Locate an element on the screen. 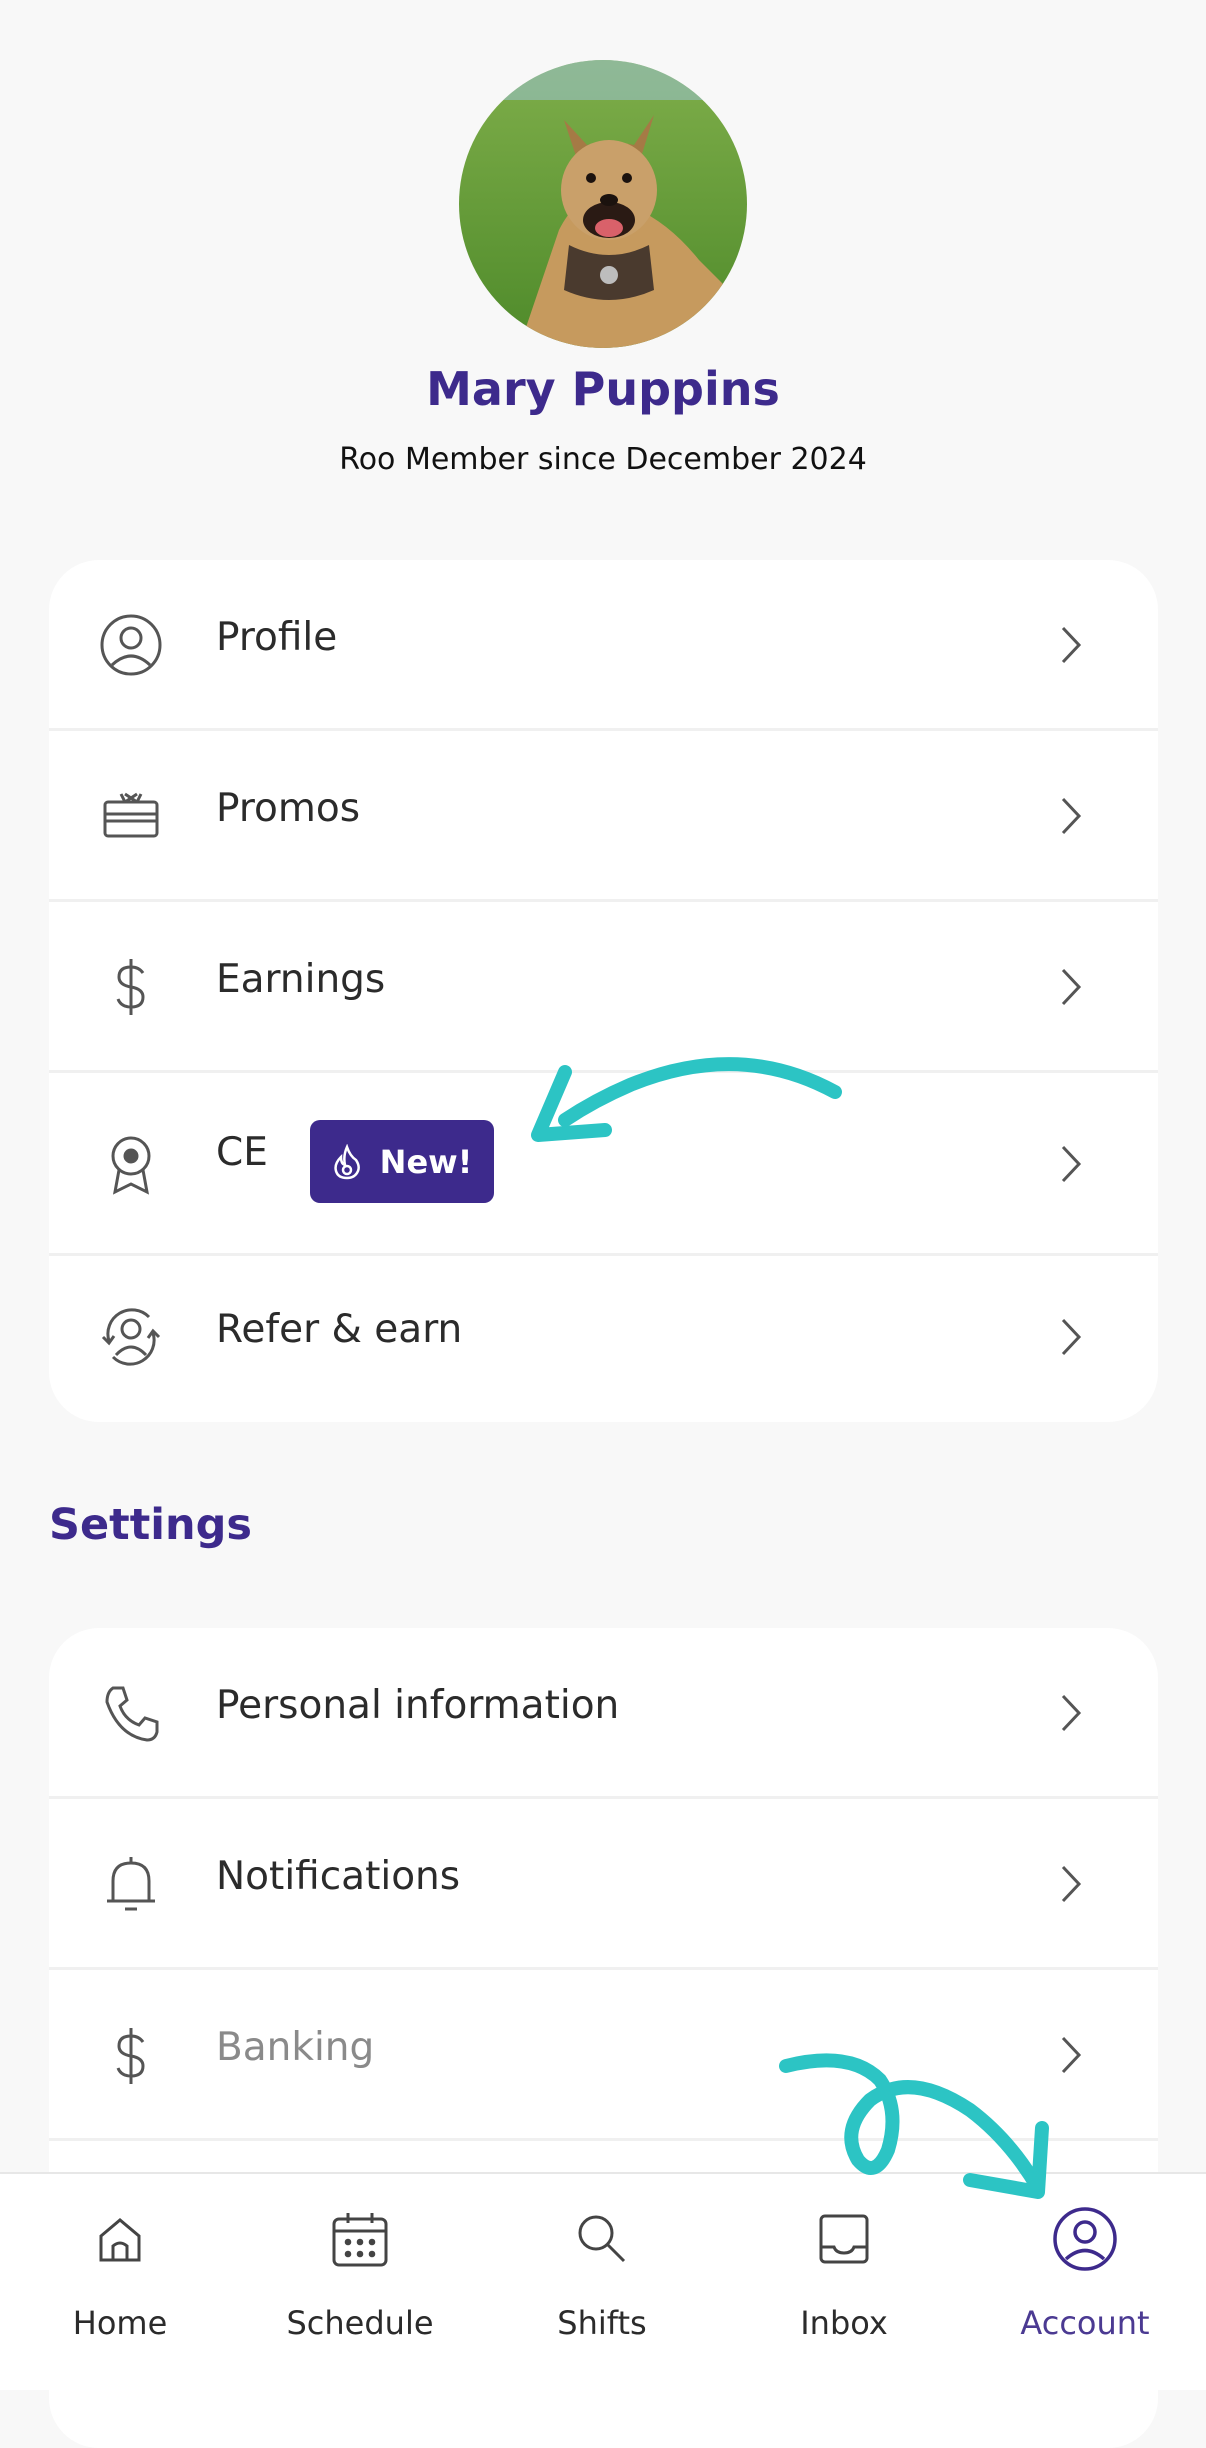  phone-icon is located at coordinates (131, 1714).